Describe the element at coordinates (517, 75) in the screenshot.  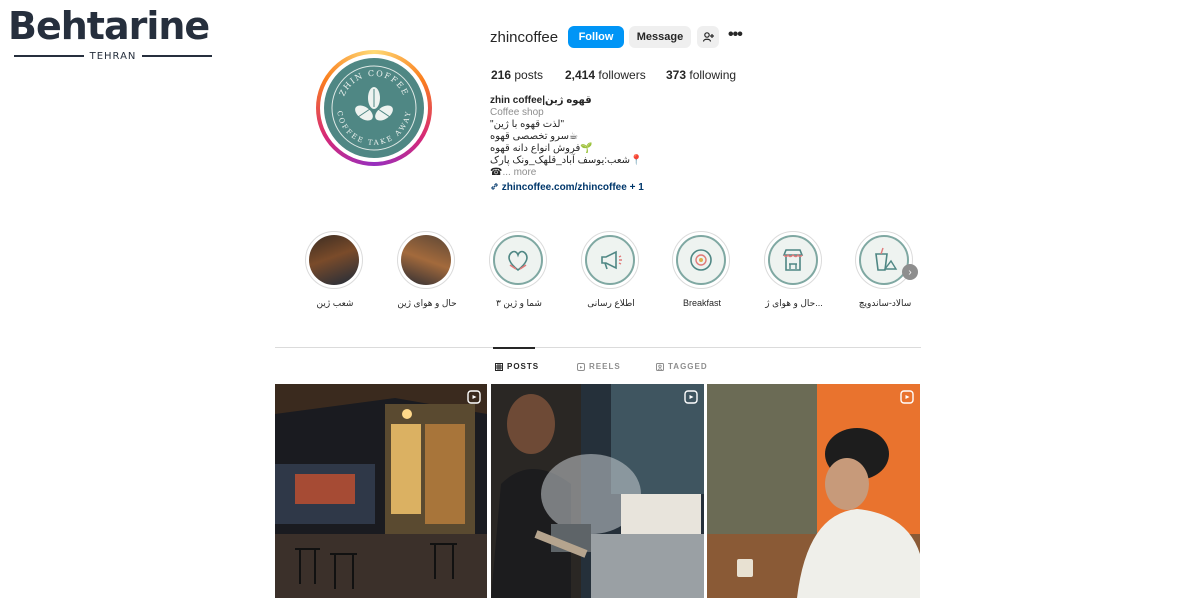
I see `posts-count: 216 posts` at that location.